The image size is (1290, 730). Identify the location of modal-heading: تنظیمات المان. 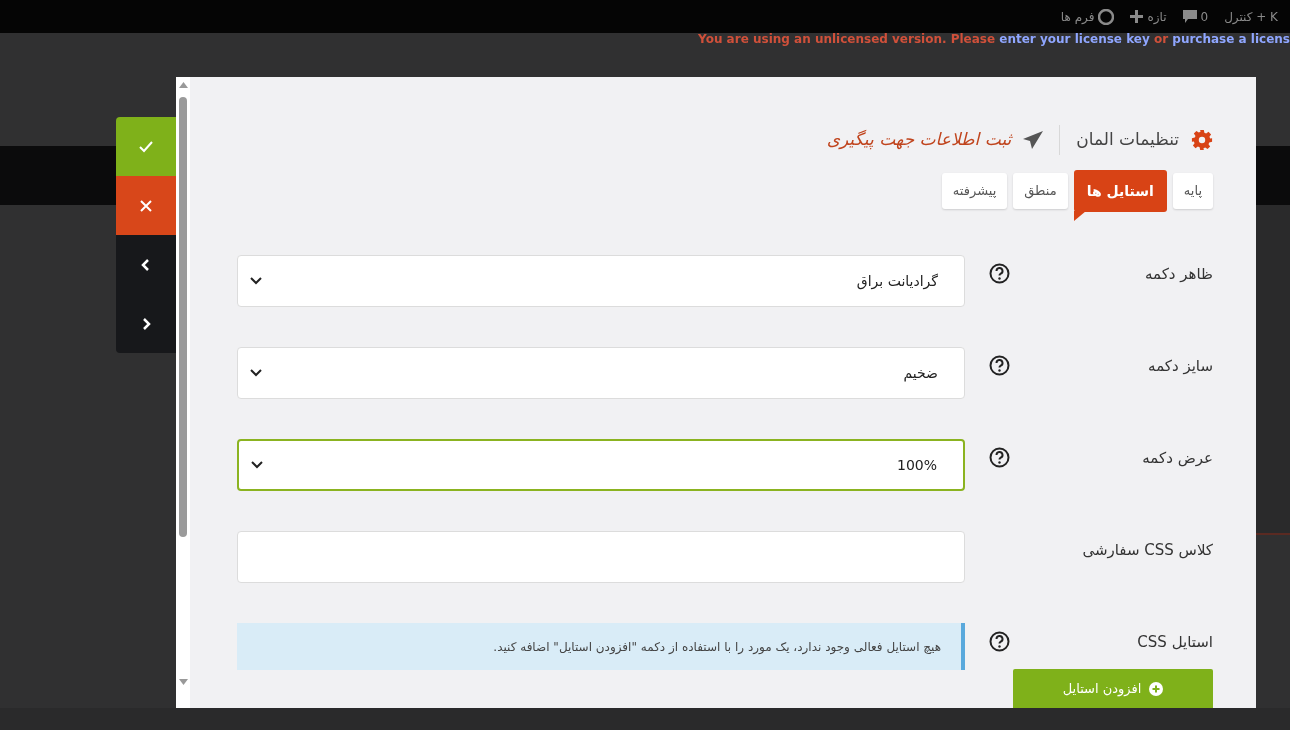
(1127, 140).